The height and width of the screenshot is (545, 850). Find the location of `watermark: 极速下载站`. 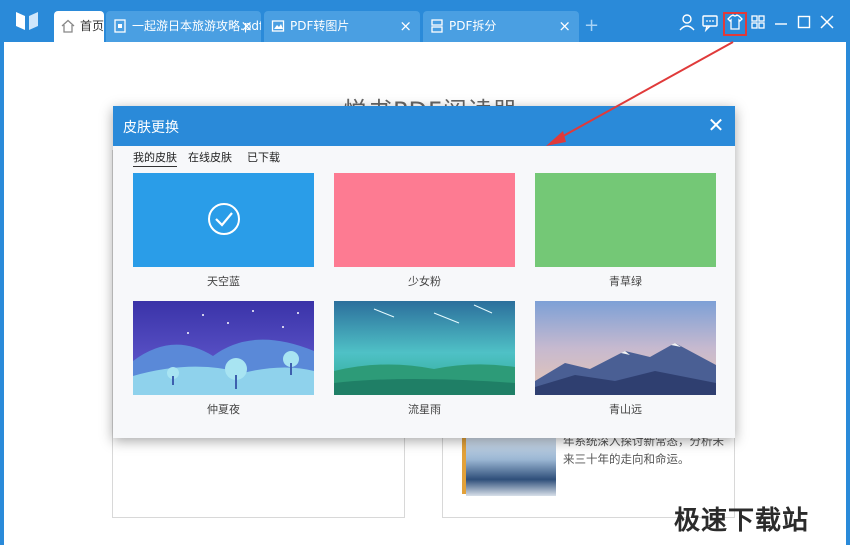

watermark: 极速下载站 is located at coordinates (742, 521).